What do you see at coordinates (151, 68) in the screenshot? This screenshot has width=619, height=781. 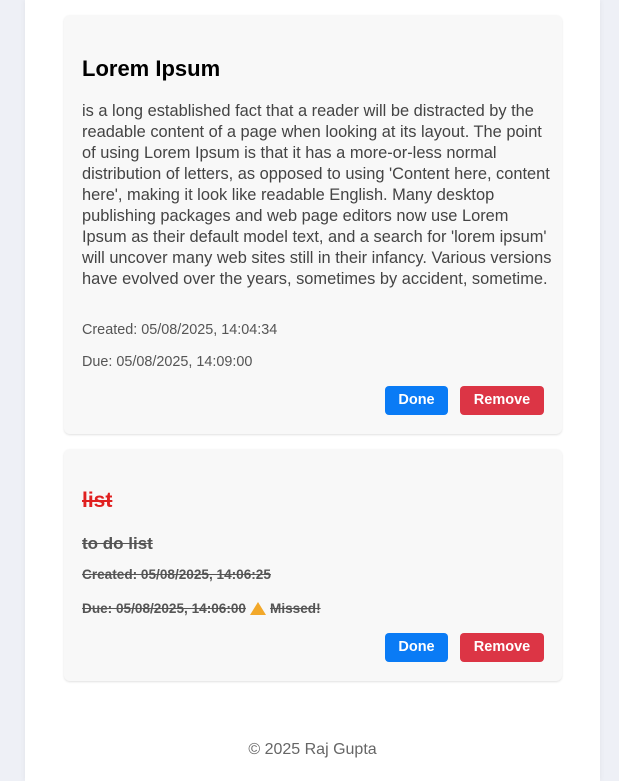 I see `task-title: Lorem Ipsum` at bounding box center [151, 68].